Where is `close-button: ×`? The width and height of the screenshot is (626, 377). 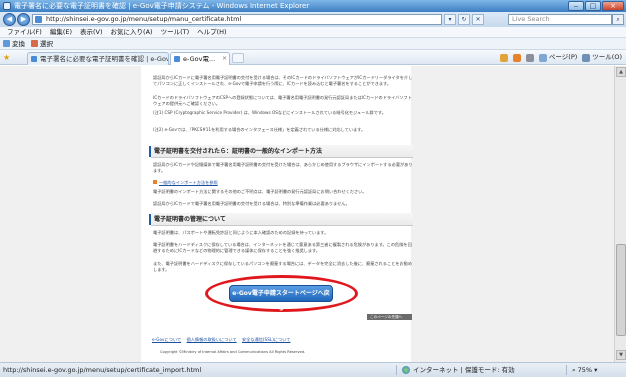
close-button: × is located at coordinates (613, 6).